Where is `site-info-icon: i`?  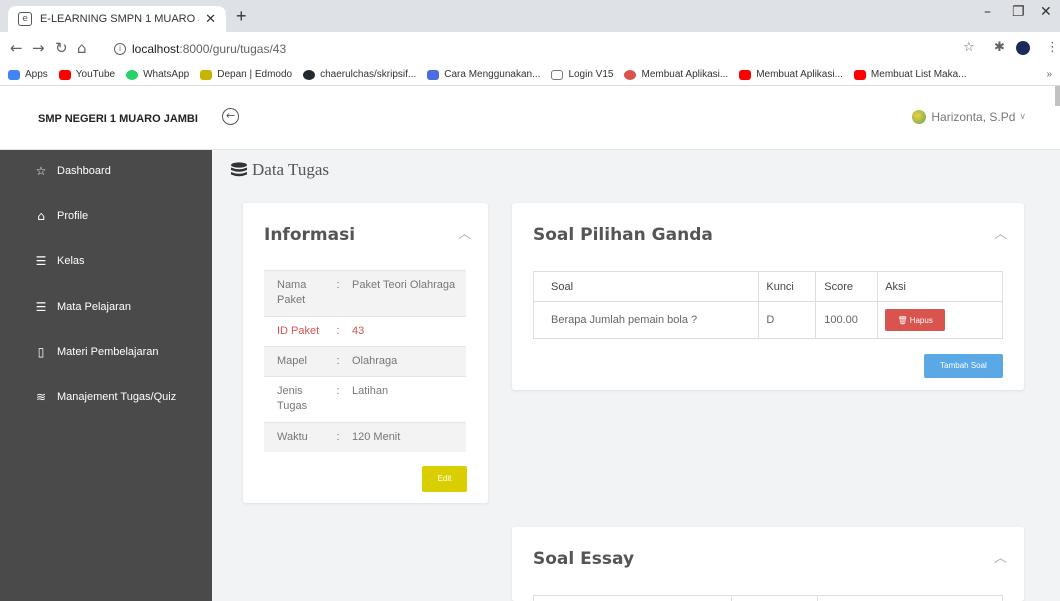 site-info-icon: i is located at coordinates (120, 49).